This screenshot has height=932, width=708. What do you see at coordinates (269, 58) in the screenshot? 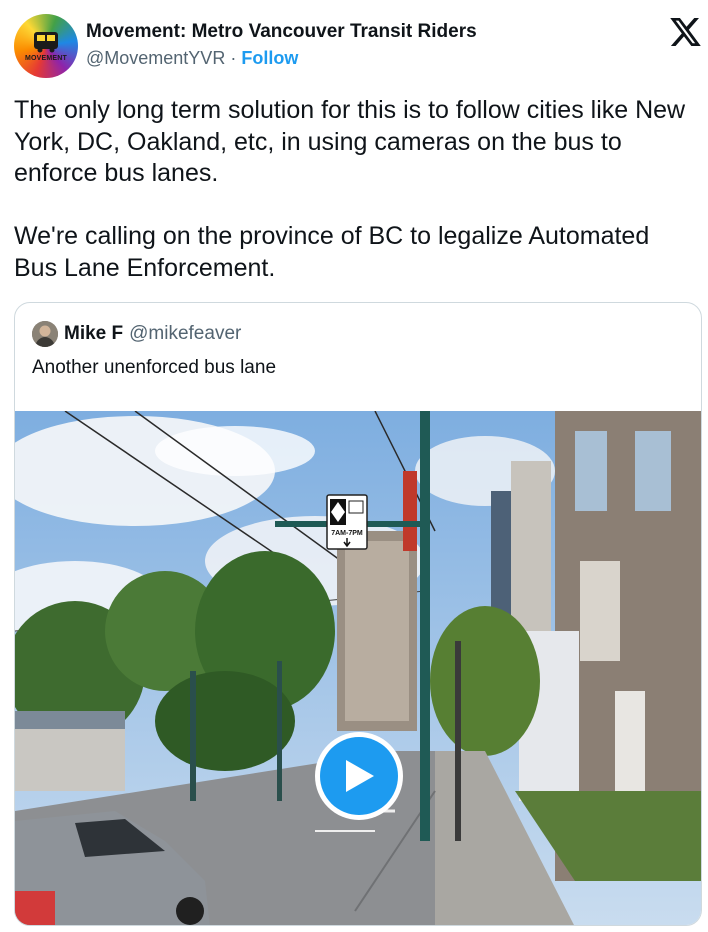
I see `follow-button: Follow` at bounding box center [269, 58].